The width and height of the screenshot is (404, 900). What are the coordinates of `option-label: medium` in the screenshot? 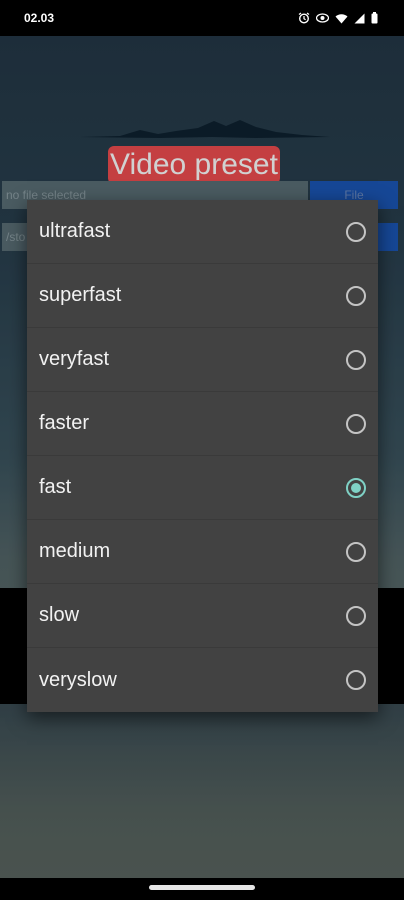 It's located at (75, 551).